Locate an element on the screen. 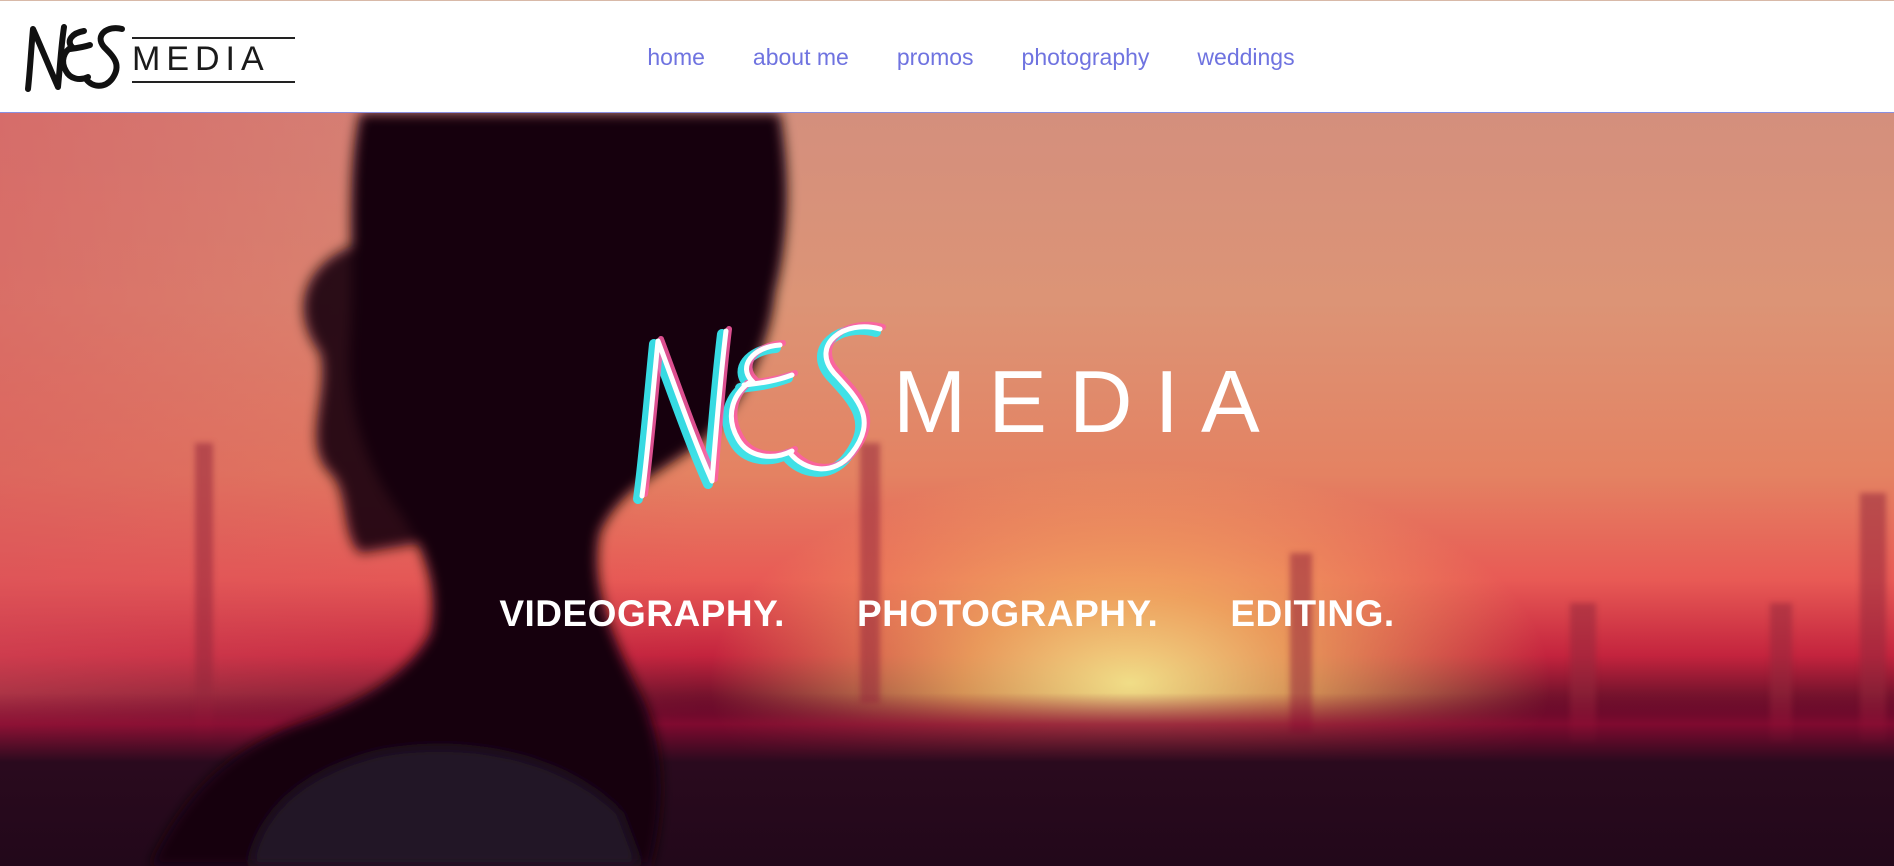 The height and width of the screenshot is (866, 1894). nav-photography: photography is located at coordinates (1086, 57).